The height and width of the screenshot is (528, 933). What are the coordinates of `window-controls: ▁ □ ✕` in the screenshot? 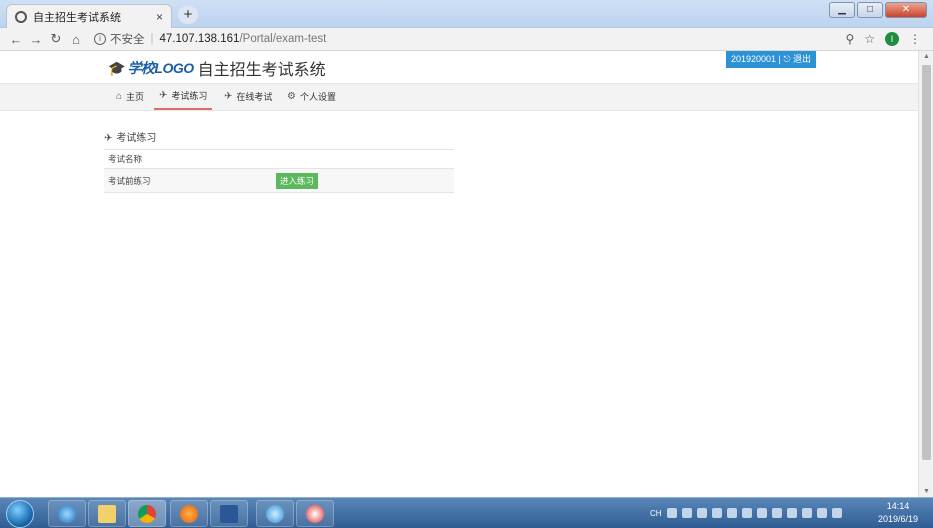 It's located at (878, 10).